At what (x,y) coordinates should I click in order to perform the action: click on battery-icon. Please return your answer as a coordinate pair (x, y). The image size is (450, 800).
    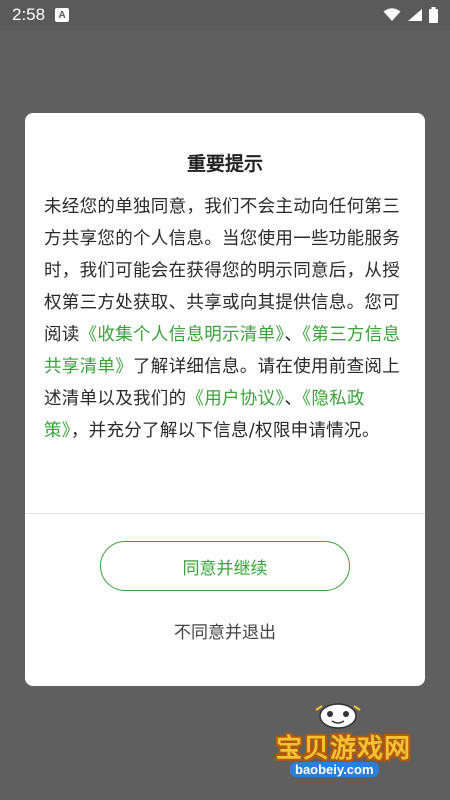
    Looking at the image, I should click on (433, 15).